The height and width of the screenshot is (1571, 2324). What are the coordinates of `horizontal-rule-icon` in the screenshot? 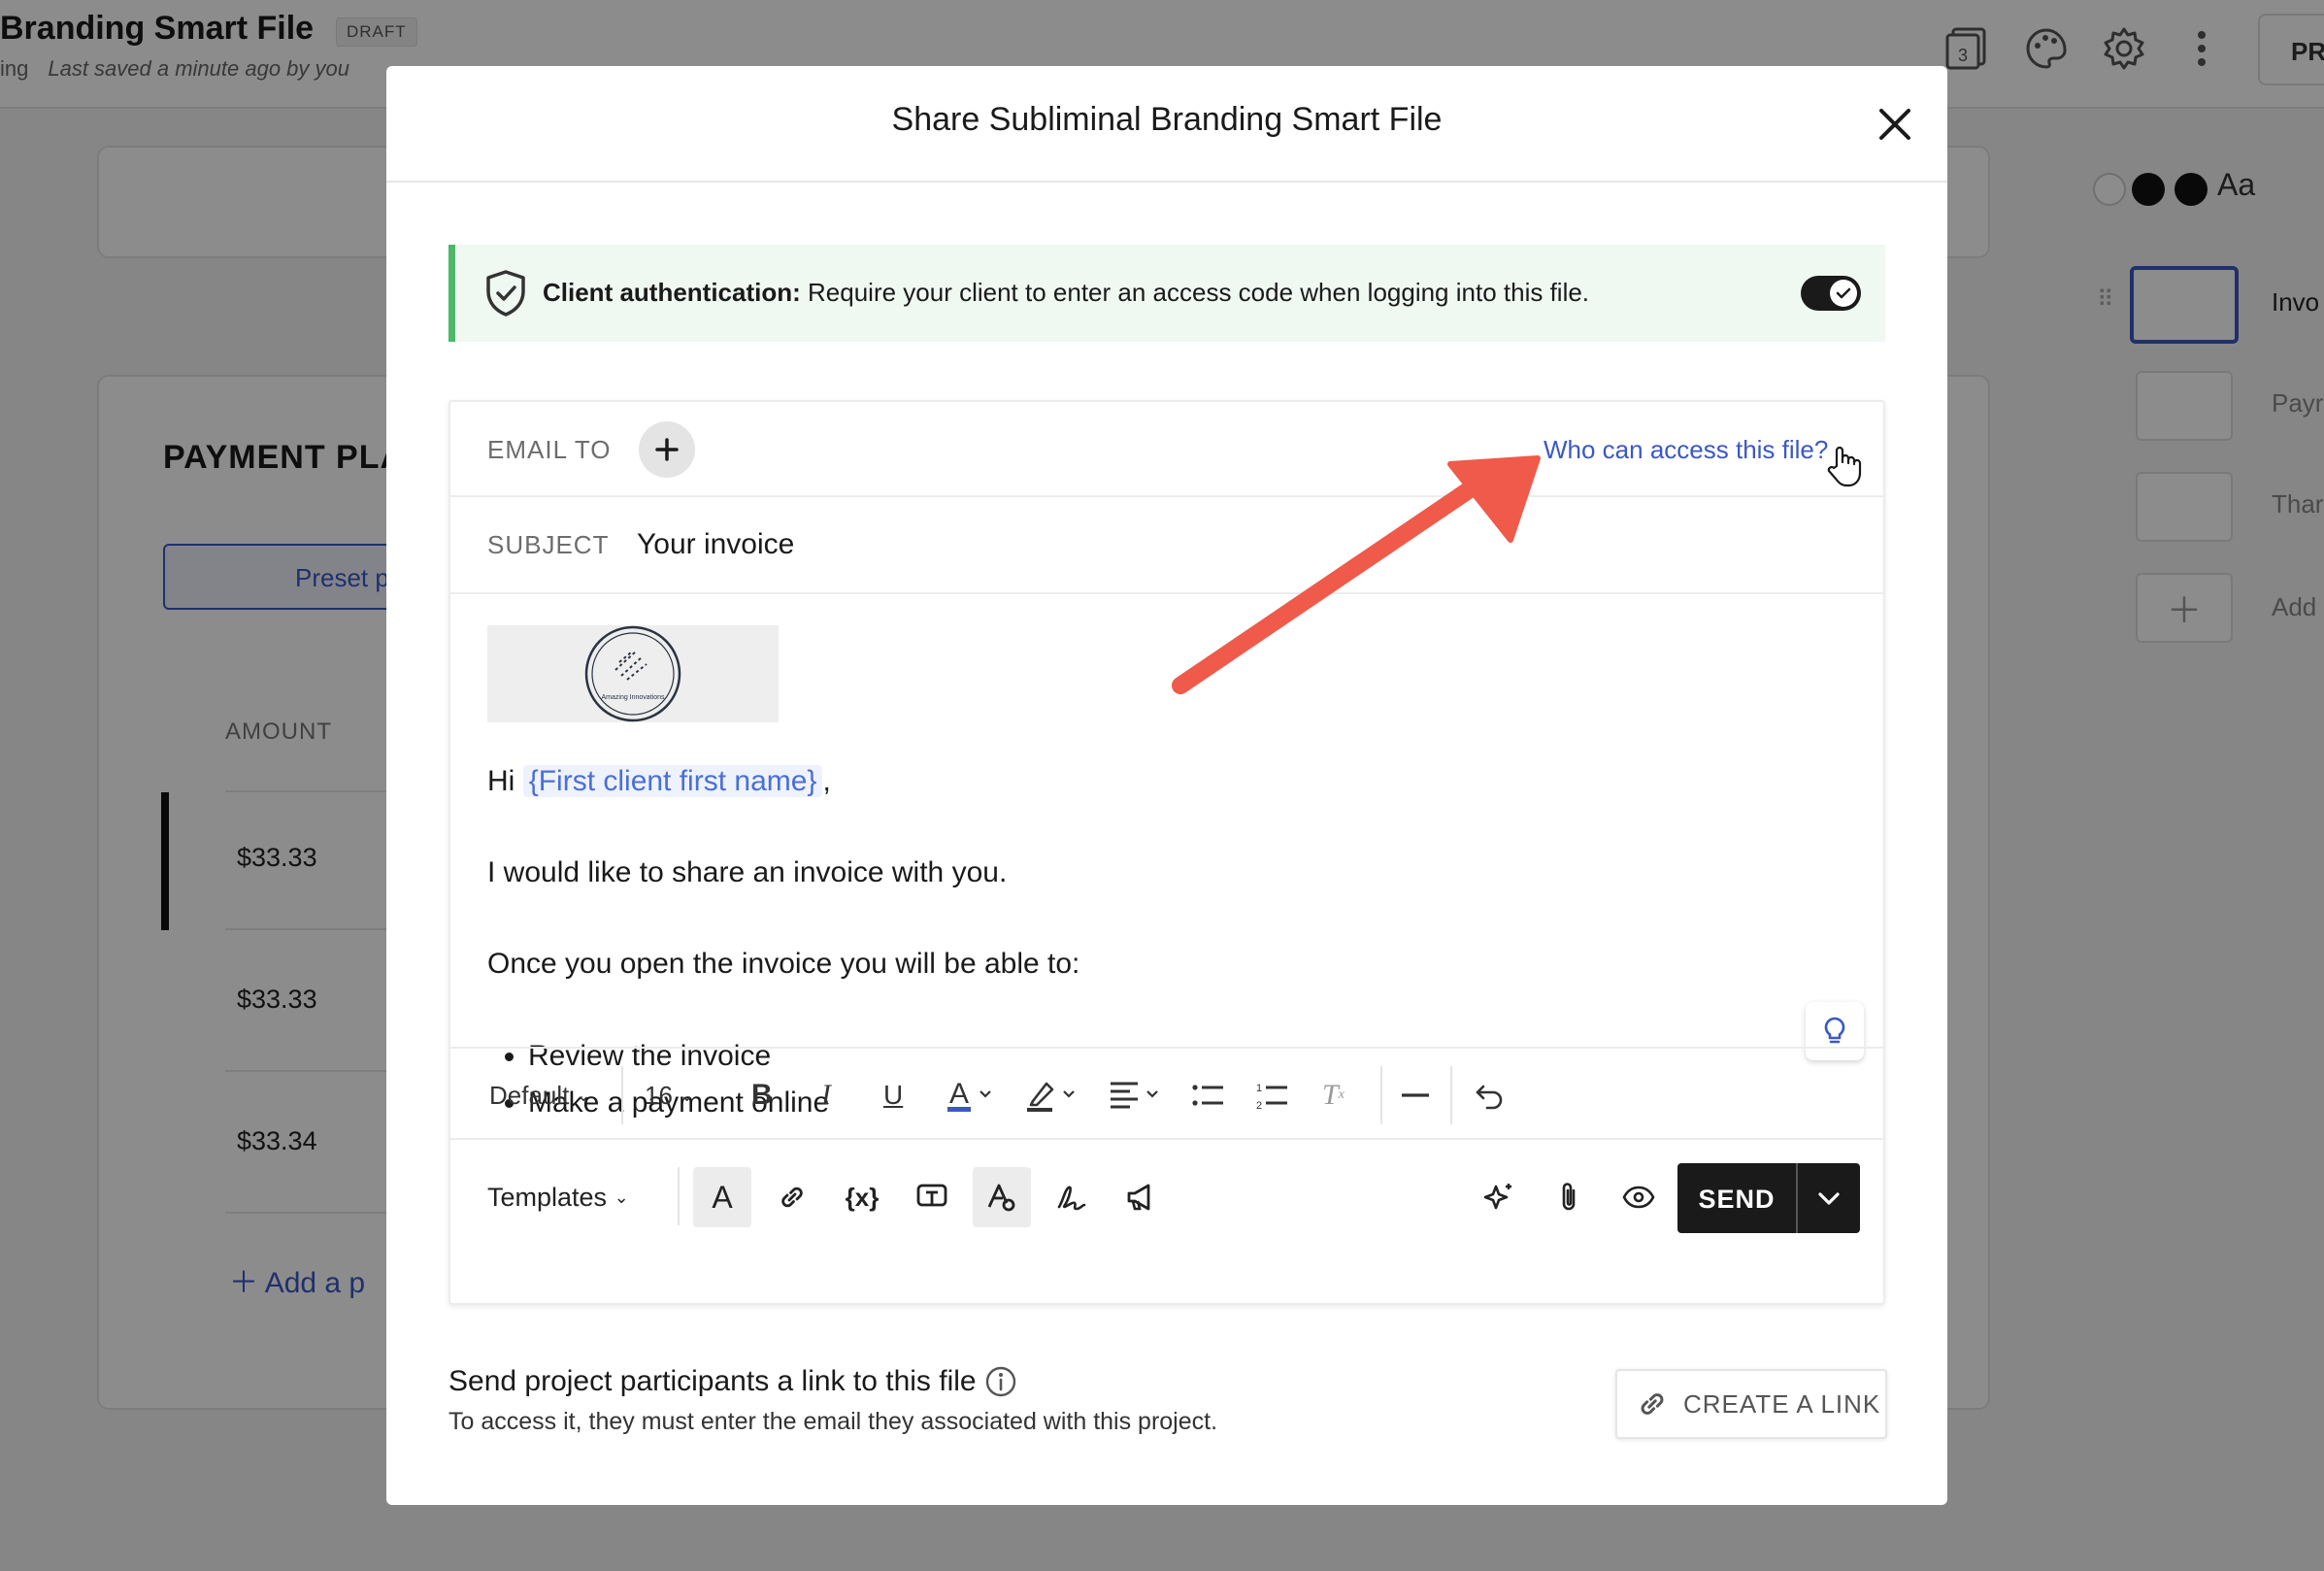 It's located at (1415, 1095).